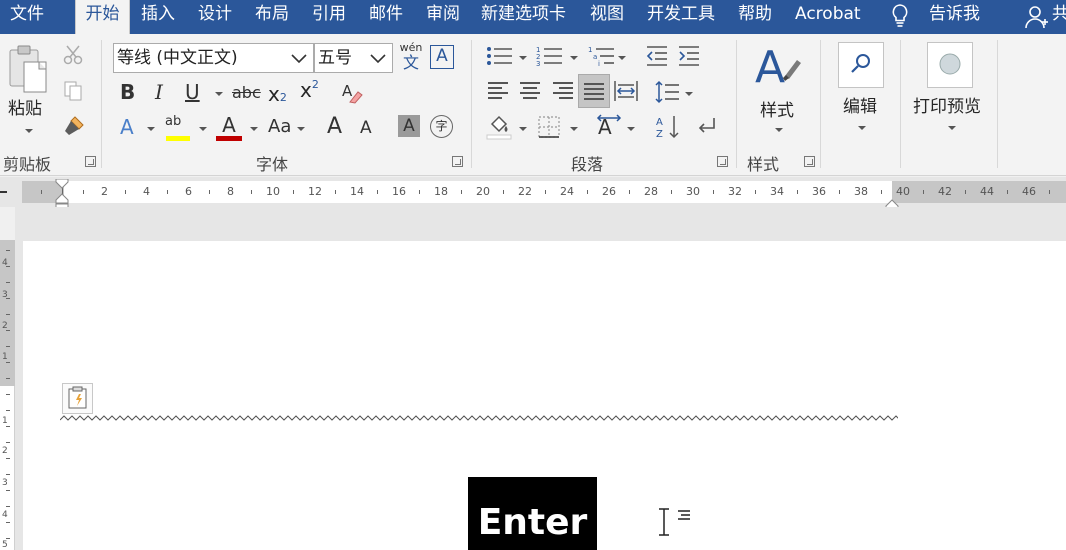 The image size is (1066, 550). I want to click on line-spacing-icon, so click(668, 92).